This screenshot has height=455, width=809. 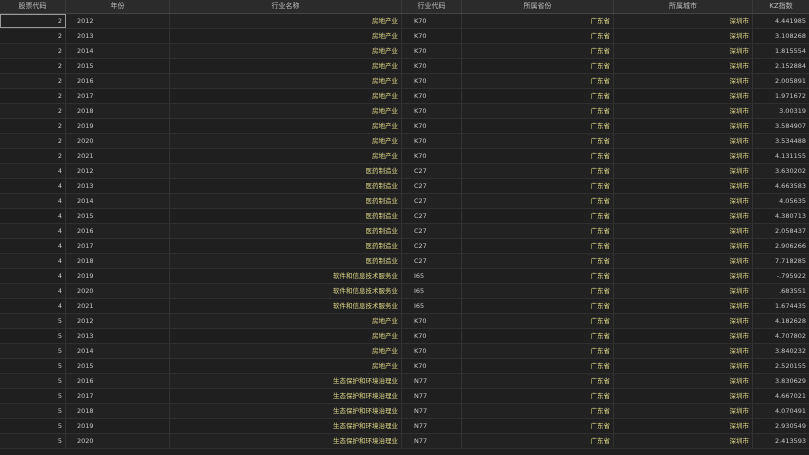 I want to click on kz-index-cell: 3.108268, so click(x=781, y=36).